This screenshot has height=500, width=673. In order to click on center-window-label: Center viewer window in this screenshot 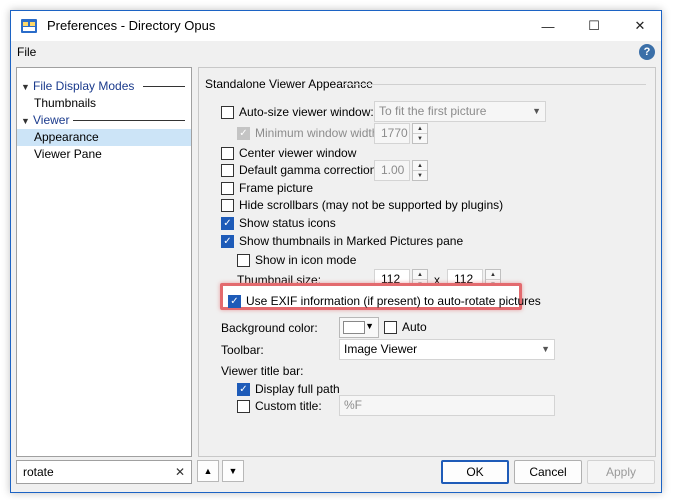, I will do `click(298, 153)`.